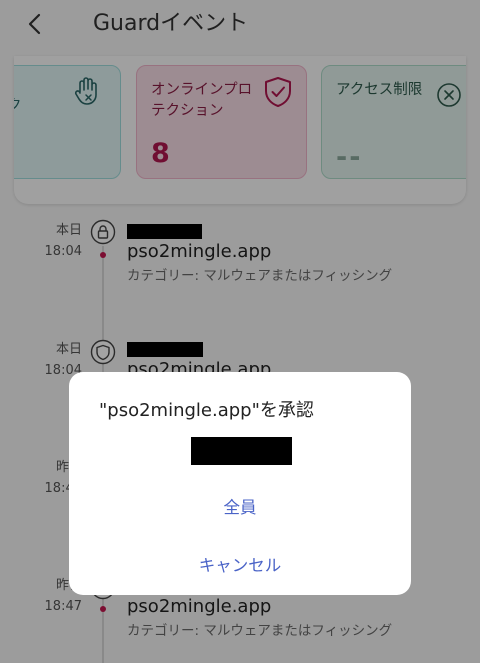  Describe the element at coordinates (240, 508) in the screenshot. I see `approve-all-button: 全員` at that location.